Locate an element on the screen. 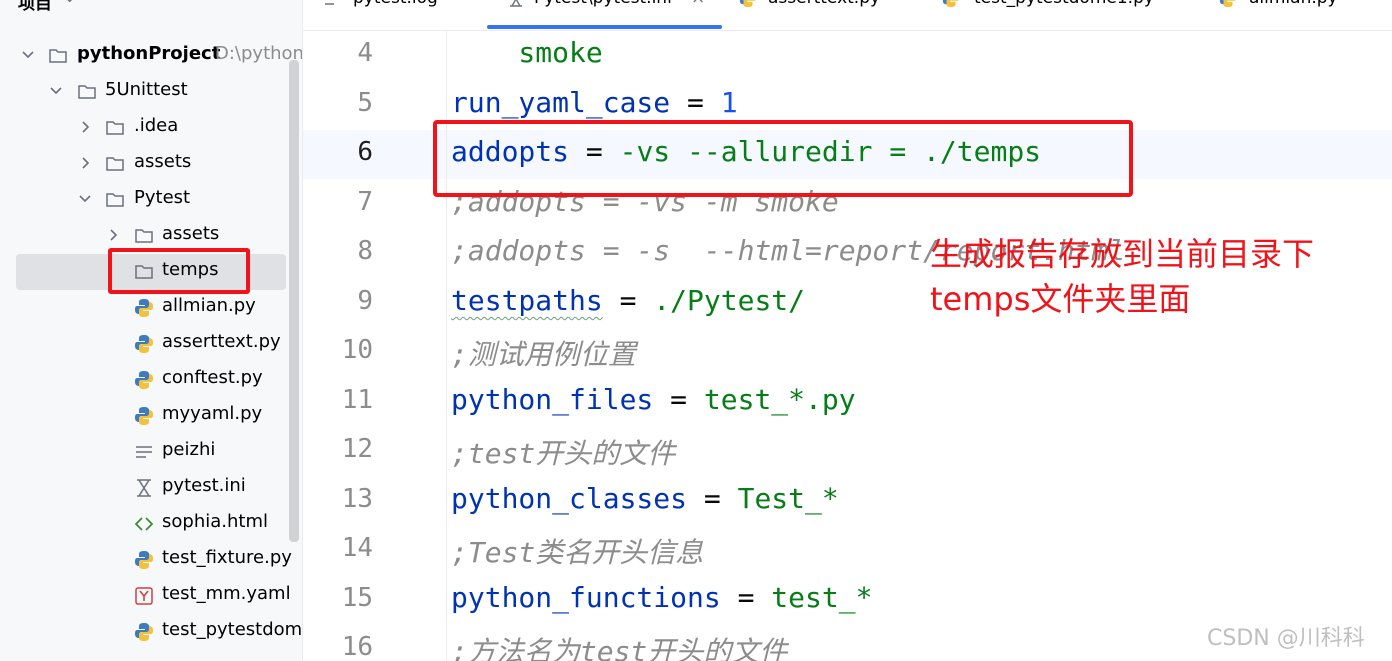 The image size is (1392, 661). tree-item-test-mm-yaml: test_mm.yaml is located at coordinates (145, 596).